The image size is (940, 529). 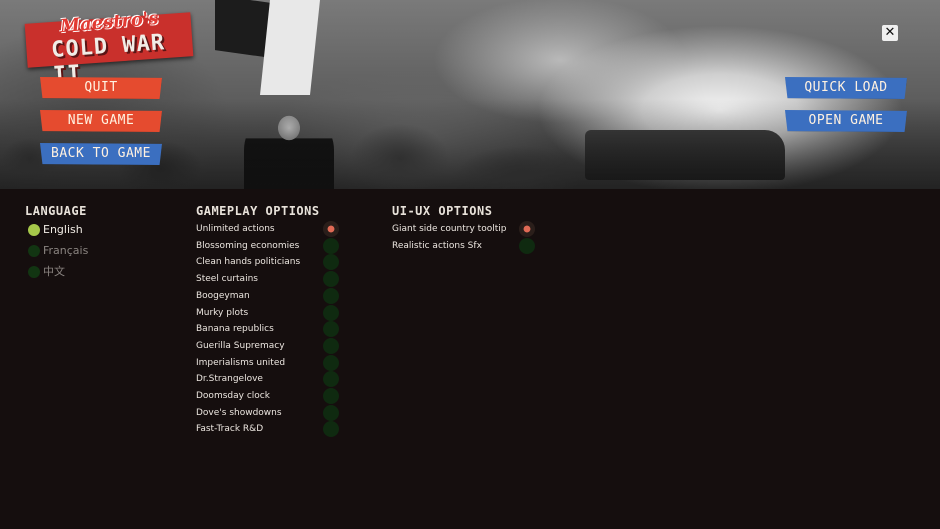 I want to click on gameplay-option-label: Blossoming economies, so click(x=248, y=245).